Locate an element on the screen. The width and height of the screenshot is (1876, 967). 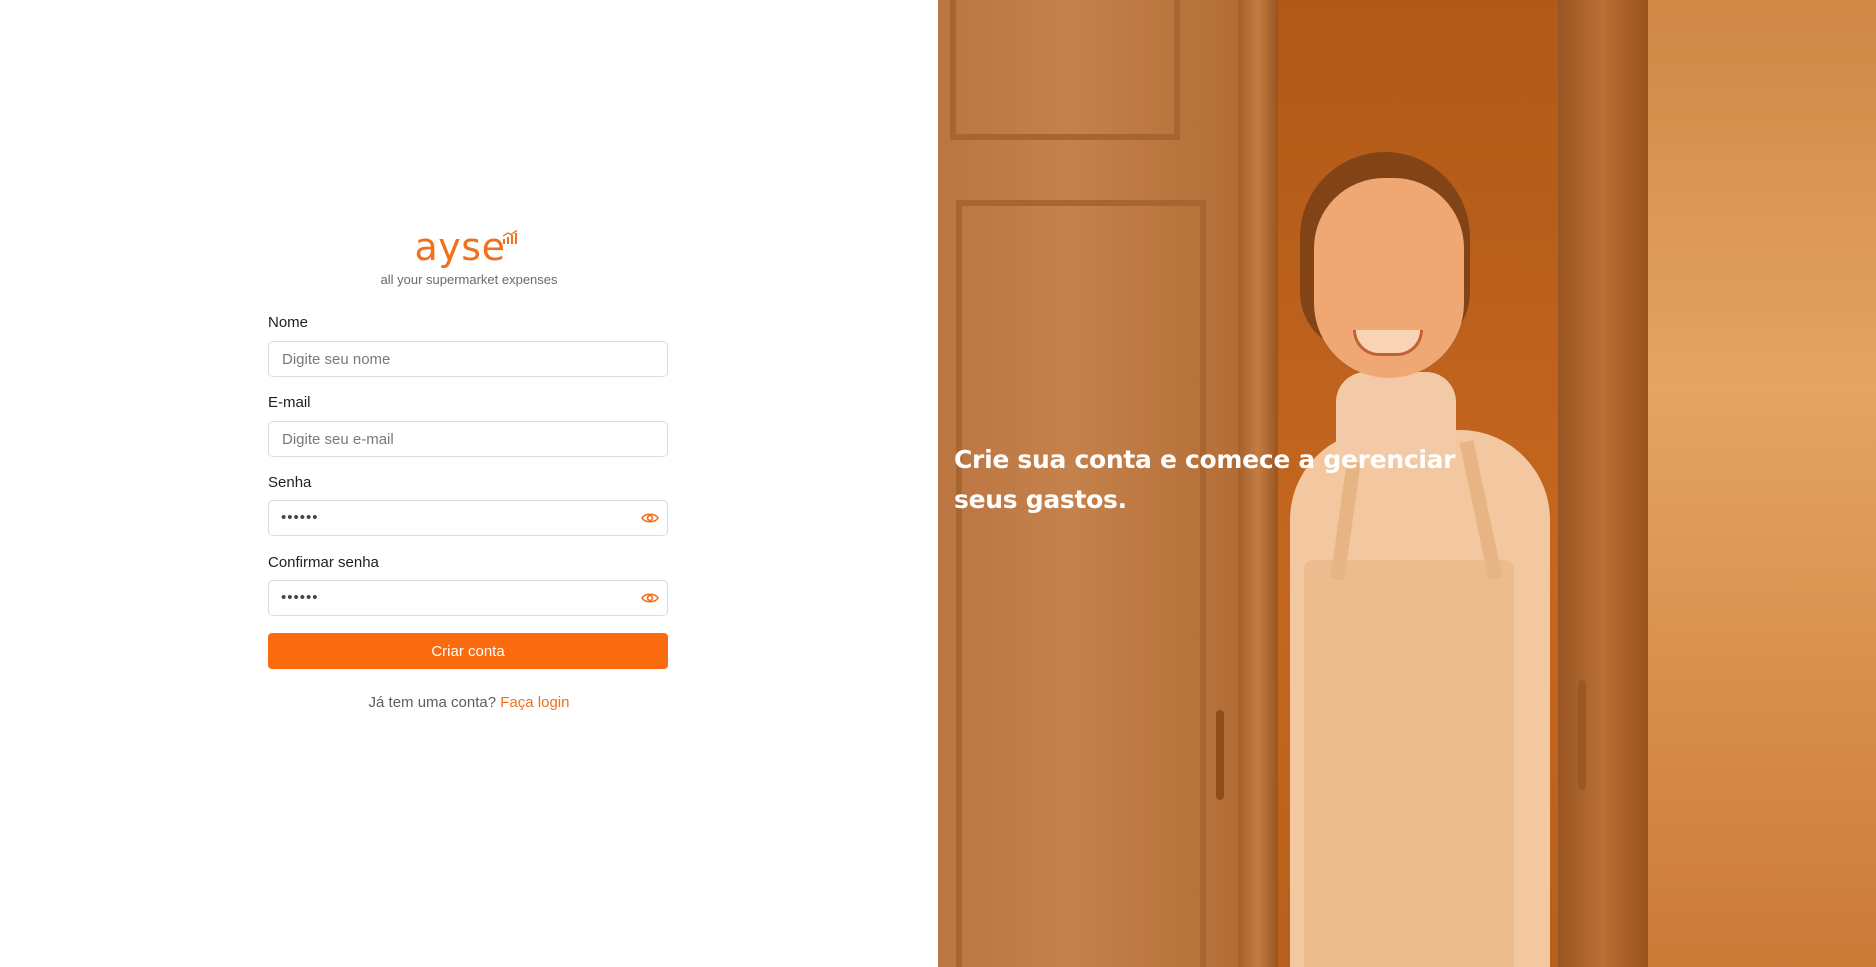
email-label: E-mail is located at coordinates (289, 402).